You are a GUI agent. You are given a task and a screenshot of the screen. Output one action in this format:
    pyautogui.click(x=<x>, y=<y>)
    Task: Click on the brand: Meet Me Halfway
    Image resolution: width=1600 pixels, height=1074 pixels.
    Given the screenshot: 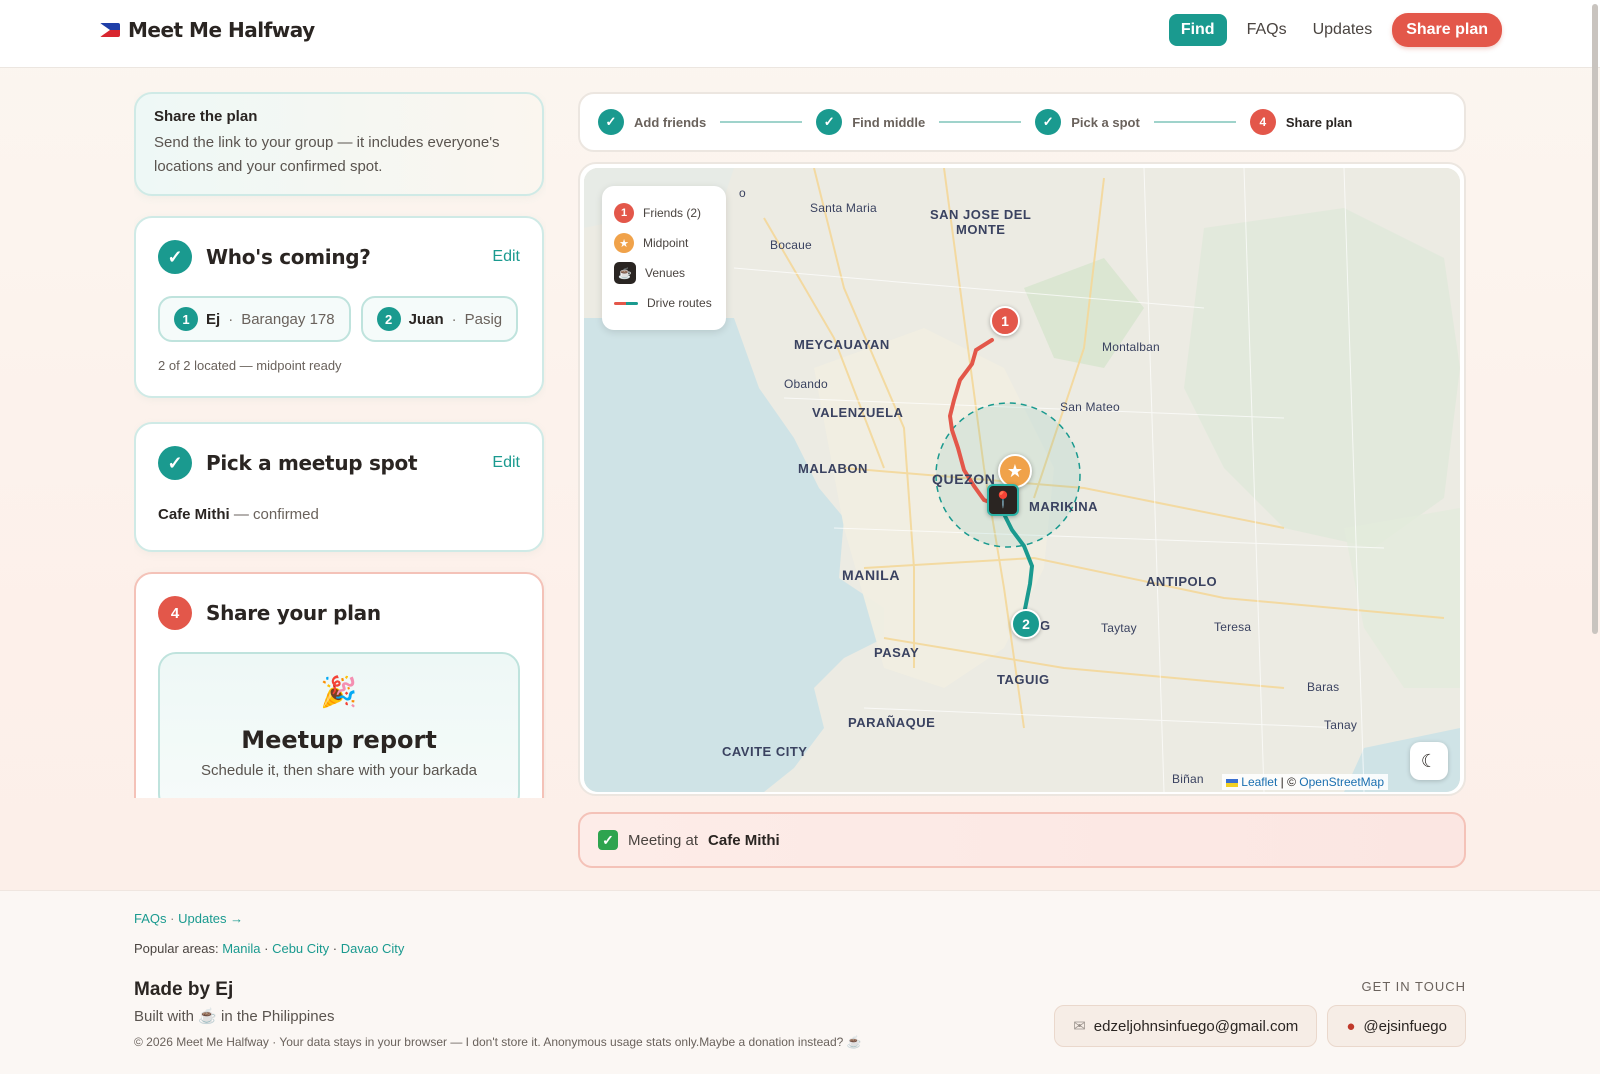 What is the action you would take?
    pyautogui.click(x=207, y=30)
    